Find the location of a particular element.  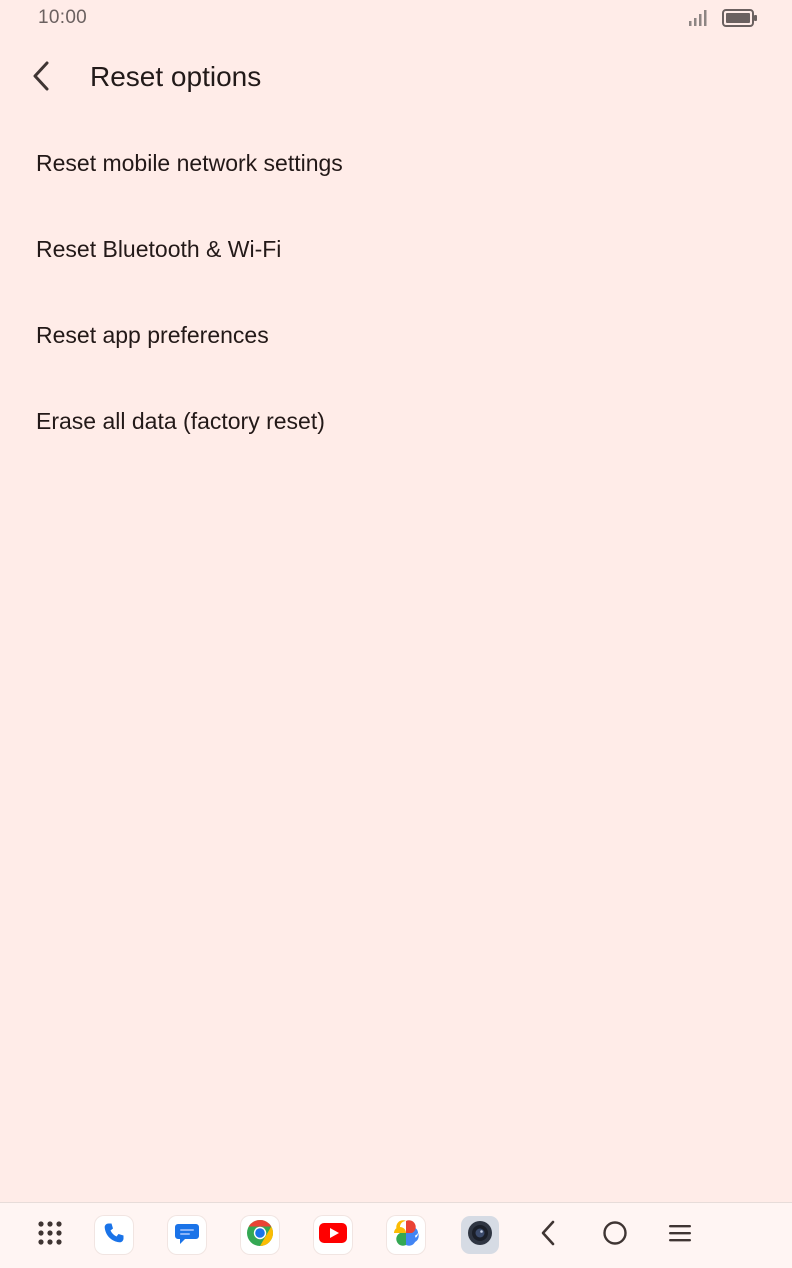

app-grid-icon is located at coordinates (50, 1235).